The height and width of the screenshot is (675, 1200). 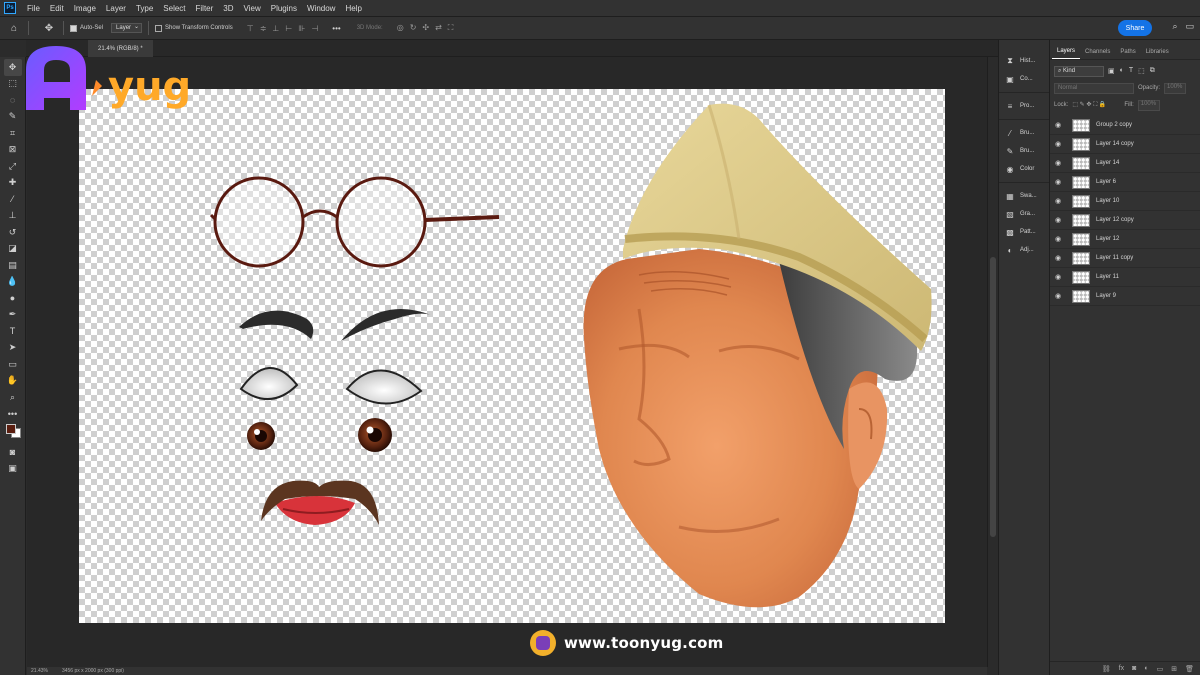 I want to click on new-adjustment-icon: ◐, so click(x=1146, y=668).